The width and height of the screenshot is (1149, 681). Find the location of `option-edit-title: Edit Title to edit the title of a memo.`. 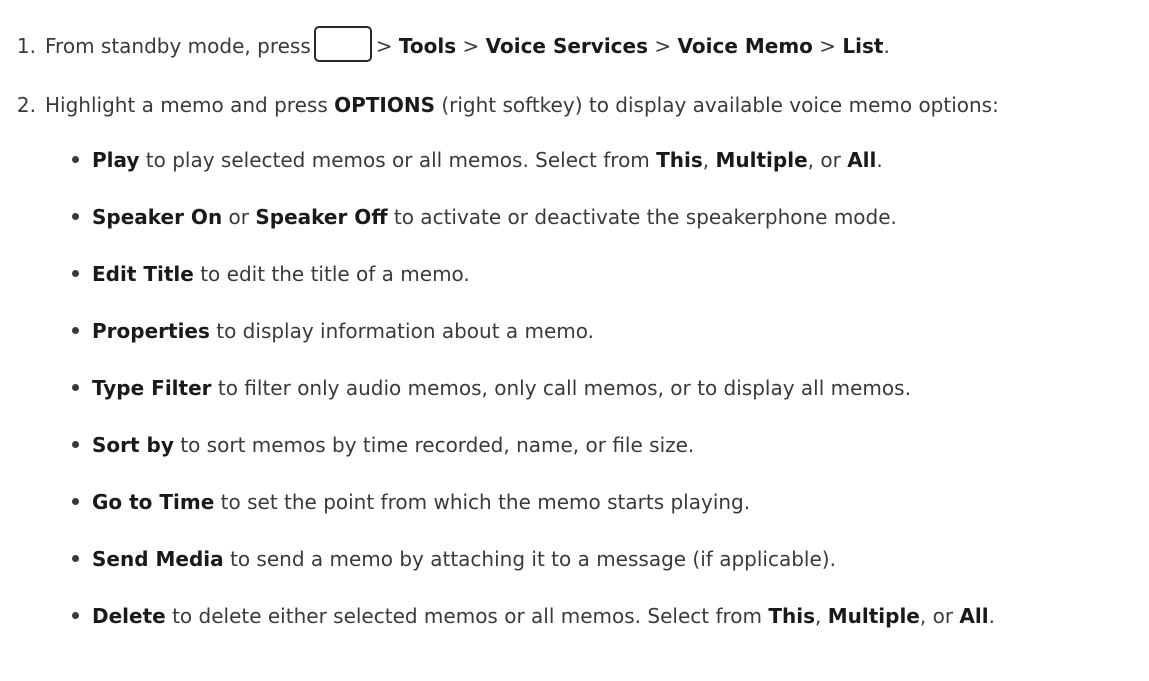

option-edit-title: Edit Title to edit the title of a memo. is located at coordinates (271, 274).